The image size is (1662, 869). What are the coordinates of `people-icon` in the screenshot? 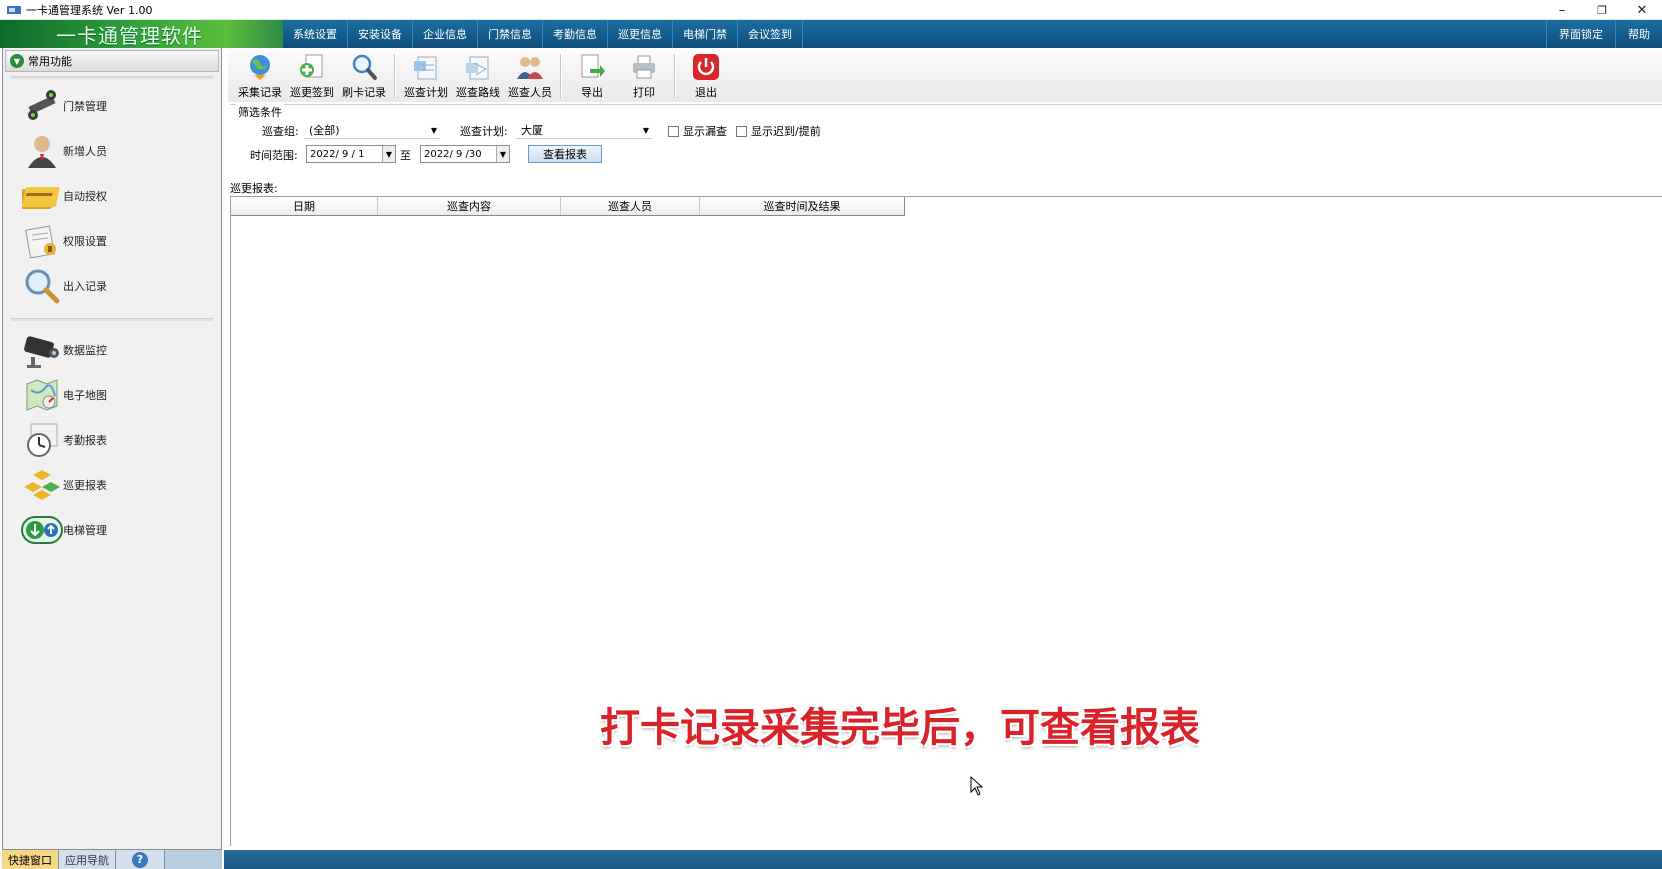 It's located at (530, 67).